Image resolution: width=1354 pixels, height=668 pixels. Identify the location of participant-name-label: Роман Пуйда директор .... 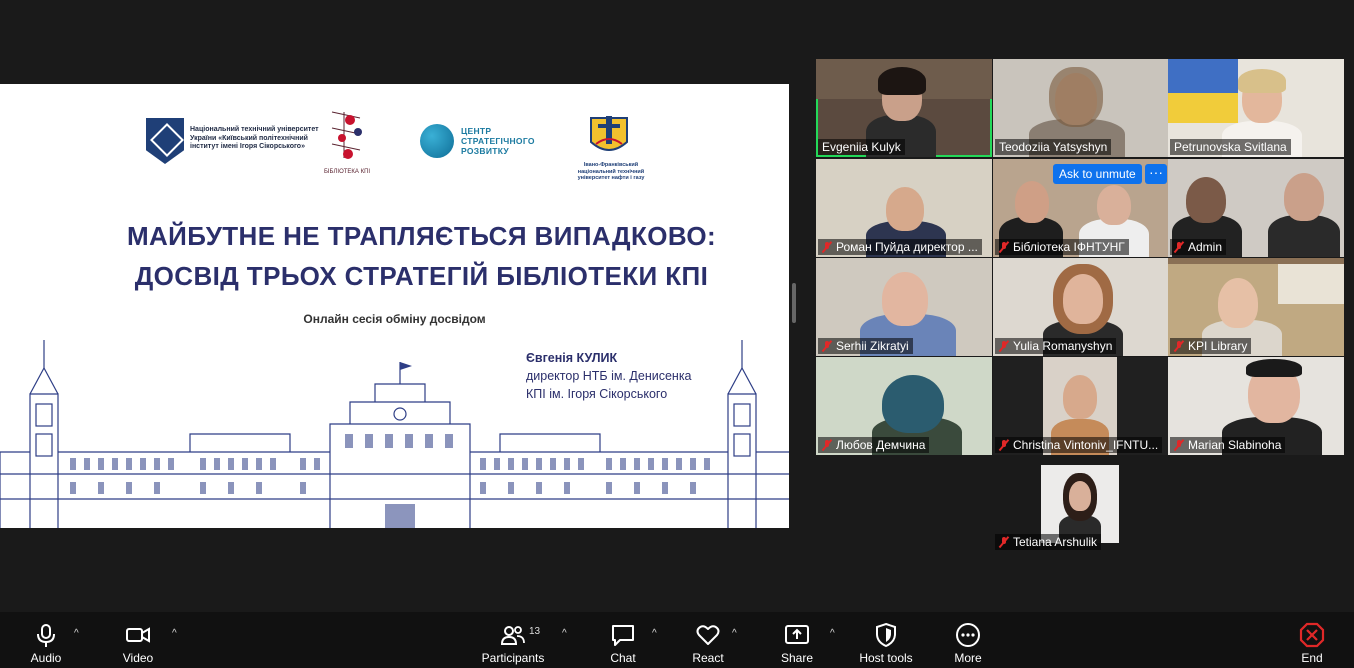
(900, 247).